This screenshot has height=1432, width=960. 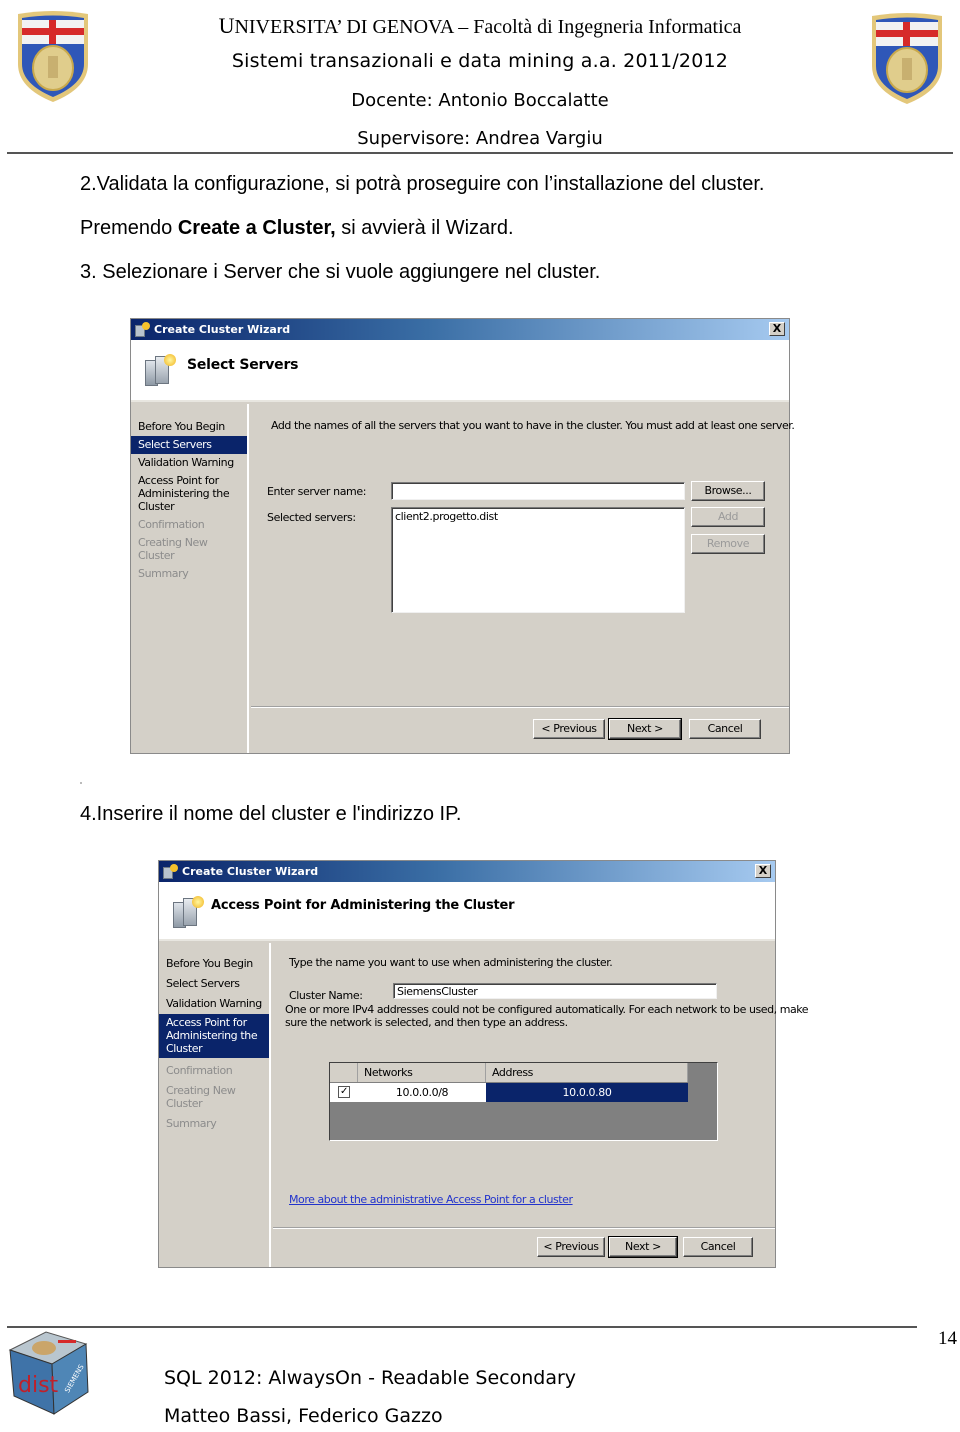 I want to click on wizard-banner: Select Servers, so click(x=460, y=371).